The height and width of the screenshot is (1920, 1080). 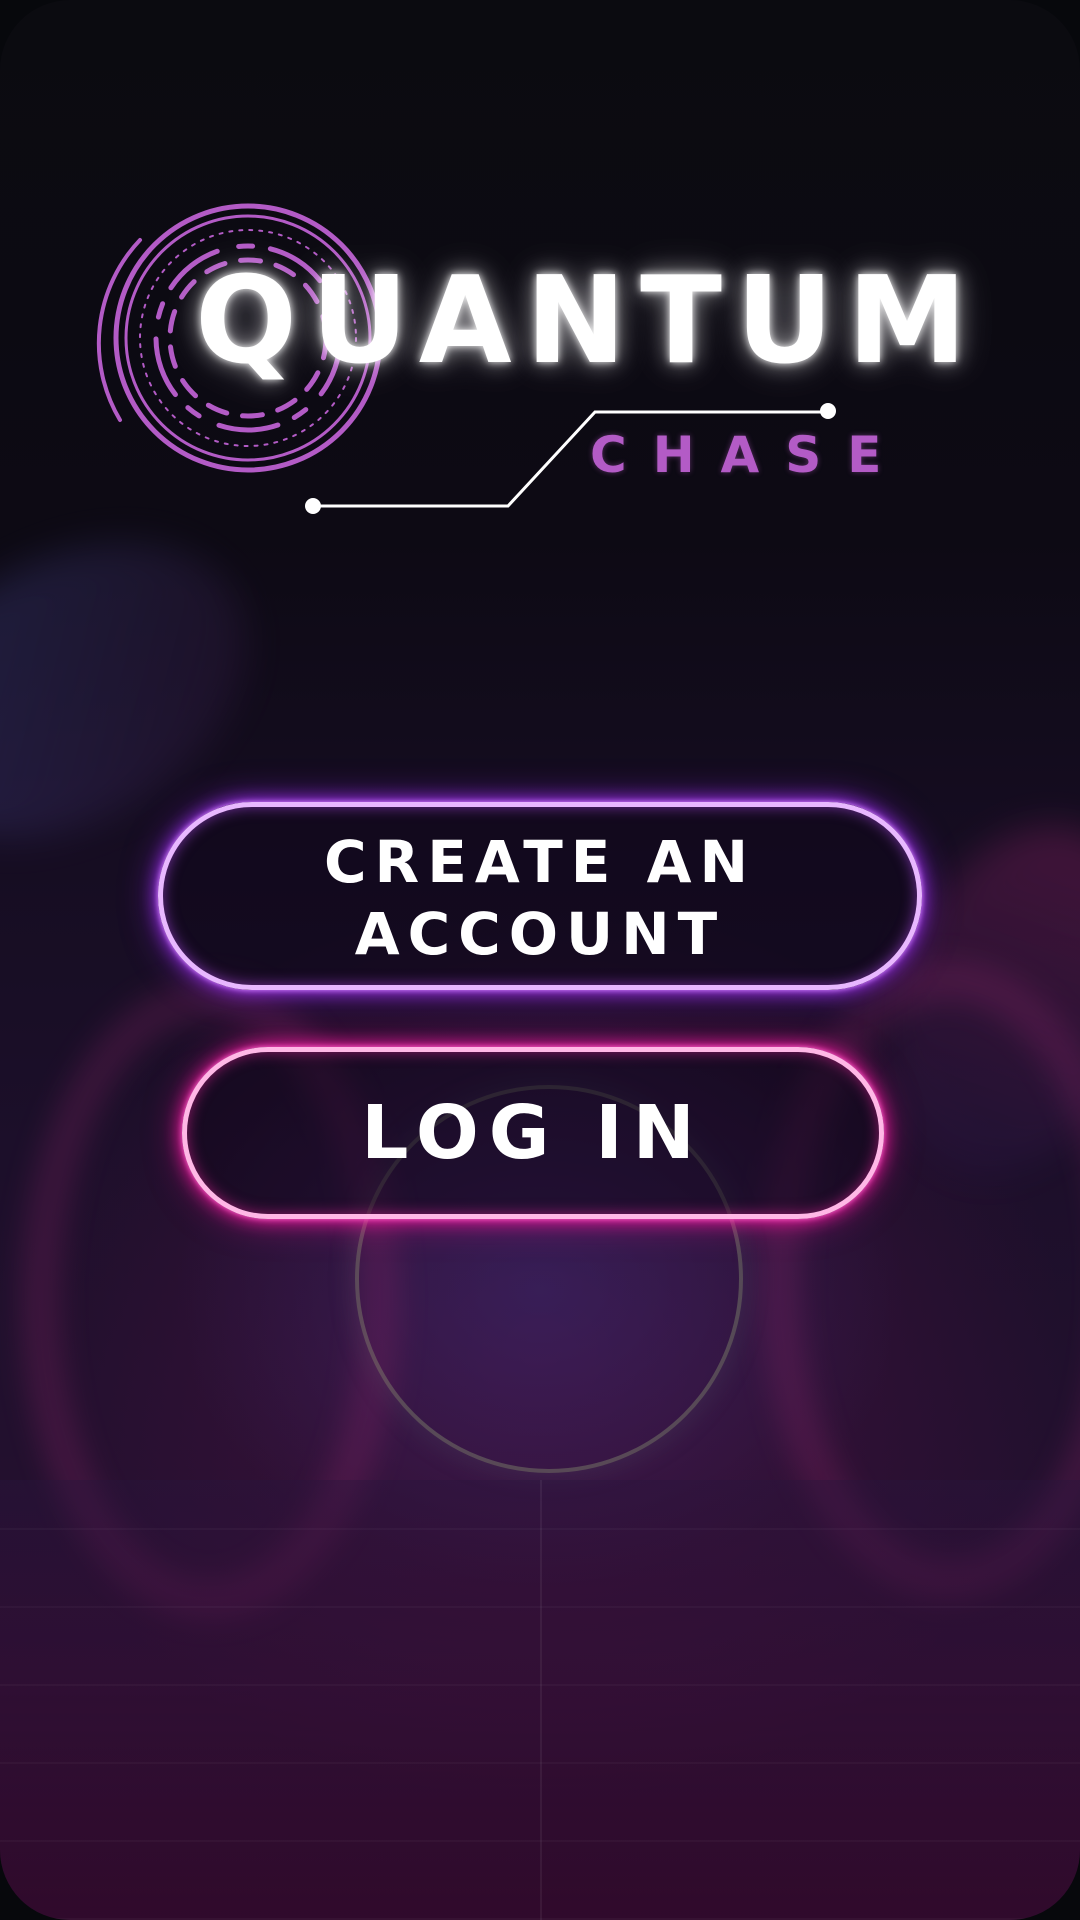 I want to click on app-title: QUANTUM, so click(x=588, y=321).